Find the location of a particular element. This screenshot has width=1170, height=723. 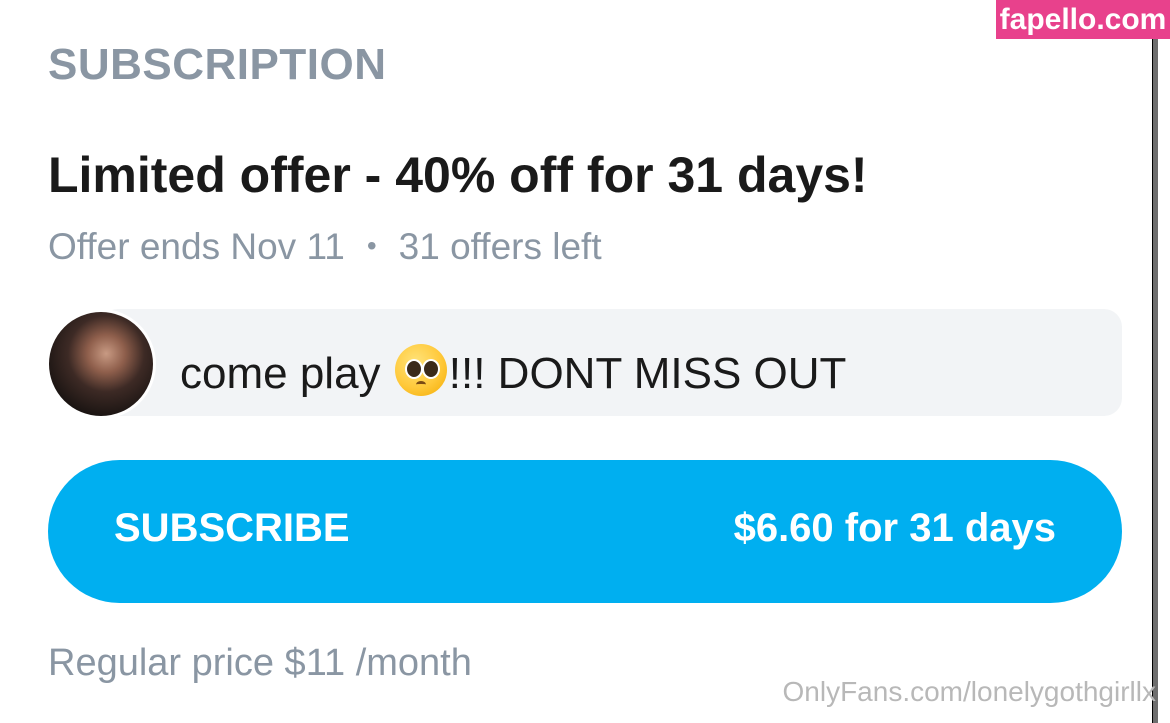

offers-left-text: 31 offers left is located at coordinates (500, 246).